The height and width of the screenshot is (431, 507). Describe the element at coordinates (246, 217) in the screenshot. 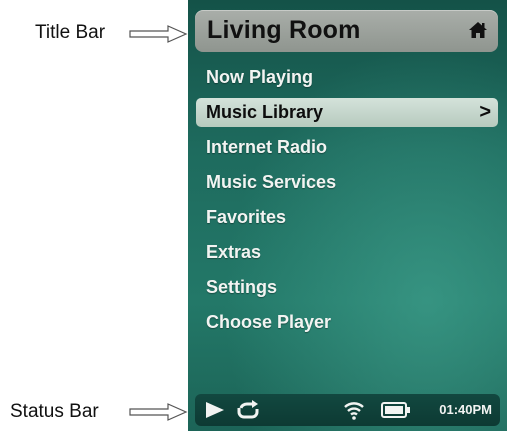

I see `menu-item-label: Favorites` at that location.